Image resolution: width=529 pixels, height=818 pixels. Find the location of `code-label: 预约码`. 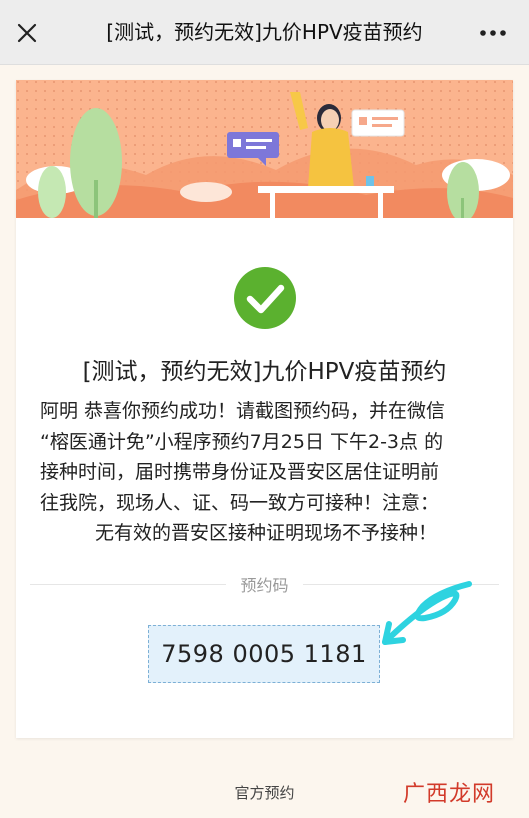

code-label: 预约码 is located at coordinates (264, 584).